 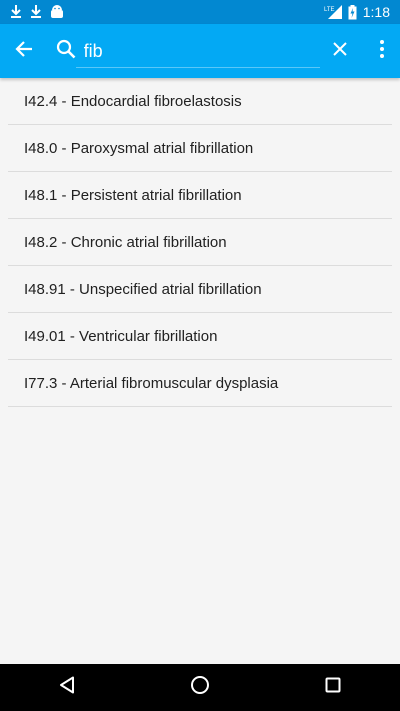 I want to click on close-icon, so click(x=340, y=51).